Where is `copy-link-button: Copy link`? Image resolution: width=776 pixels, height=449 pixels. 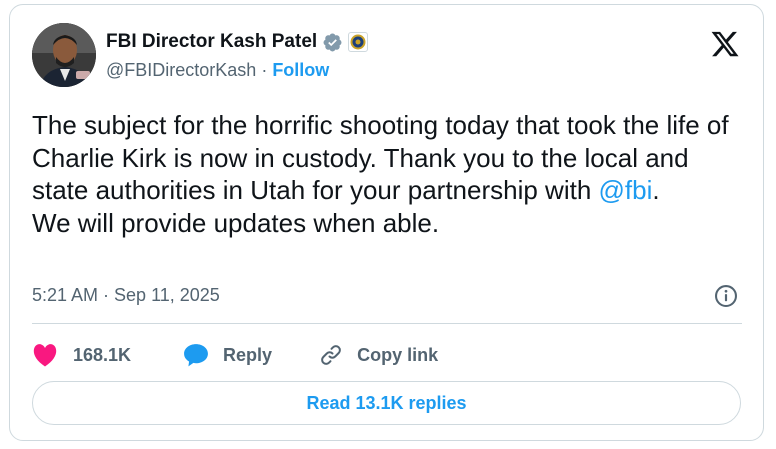 copy-link-button: Copy link is located at coordinates (371, 355).